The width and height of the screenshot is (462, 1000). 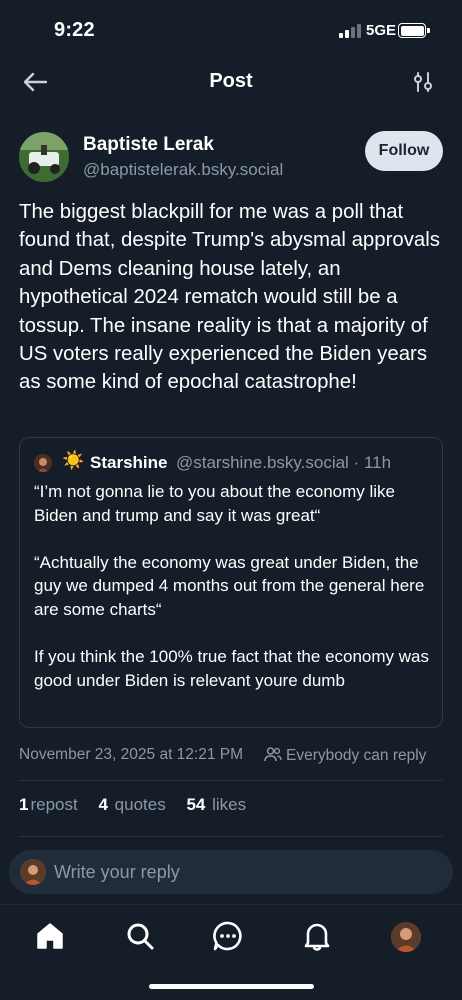 I want to click on author-handle: @baptistelerak.bsky.social, so click(x=183, y=170).